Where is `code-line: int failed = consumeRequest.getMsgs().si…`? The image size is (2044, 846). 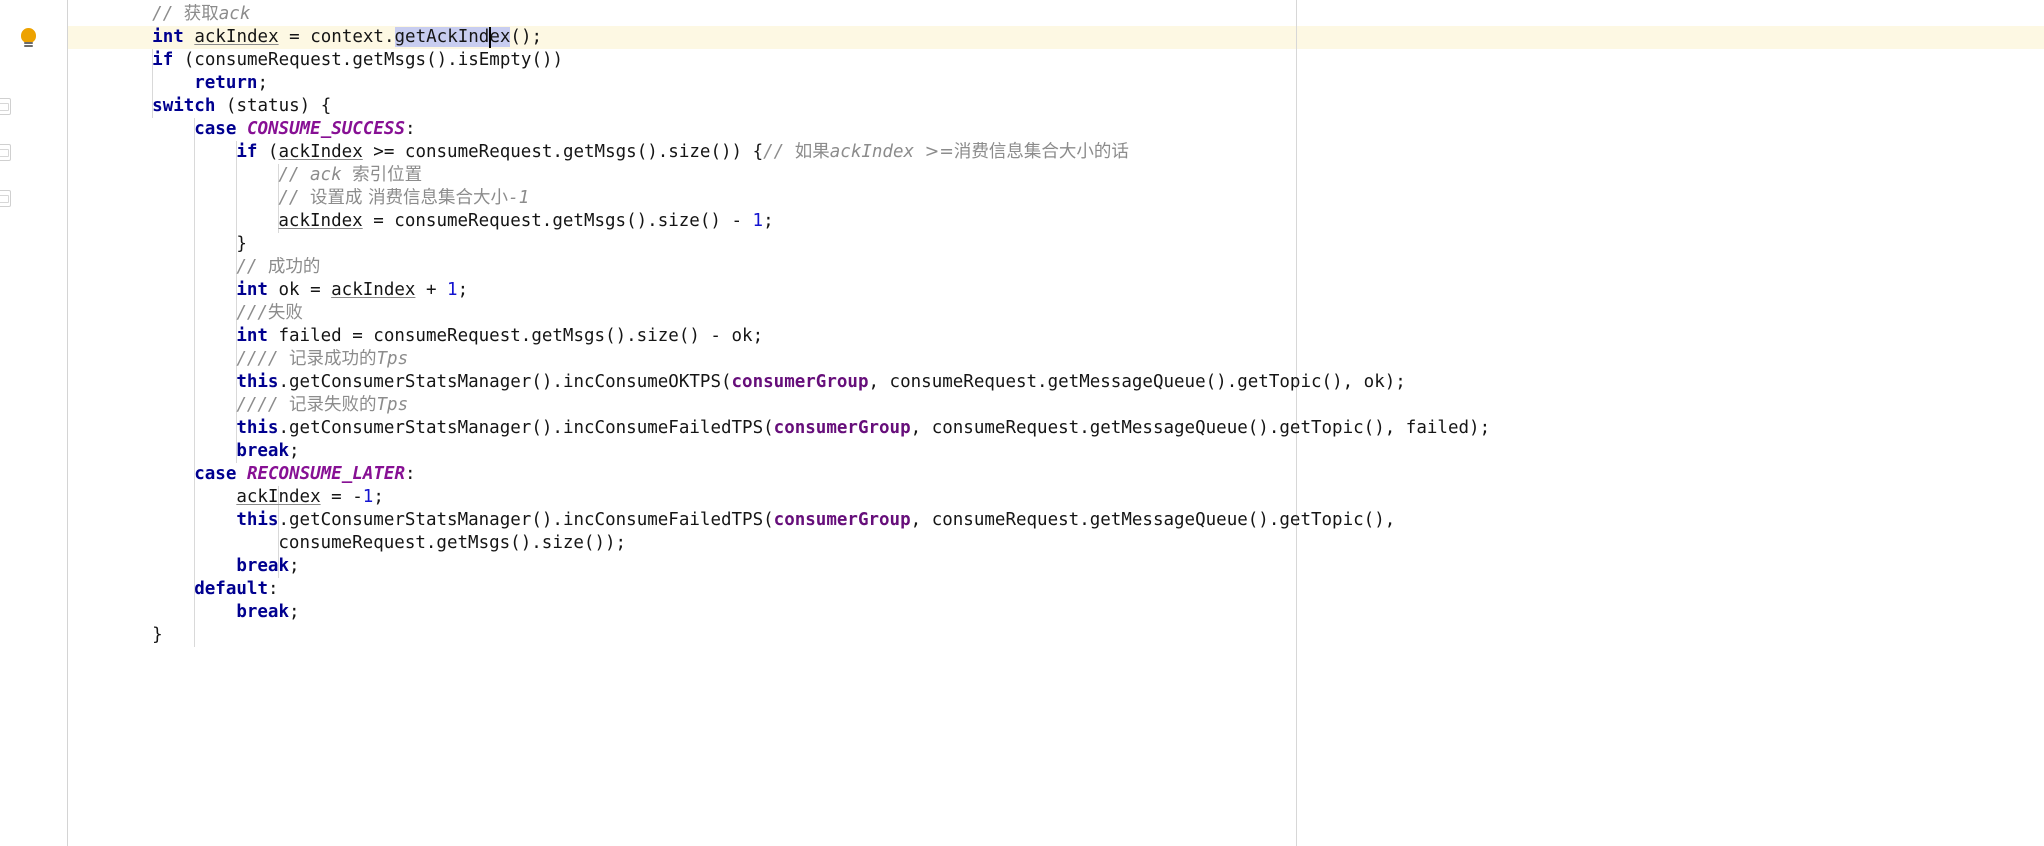 code-line: int failed = consumeRequest.getMsgs().si… is located at coordinates (779, 336).